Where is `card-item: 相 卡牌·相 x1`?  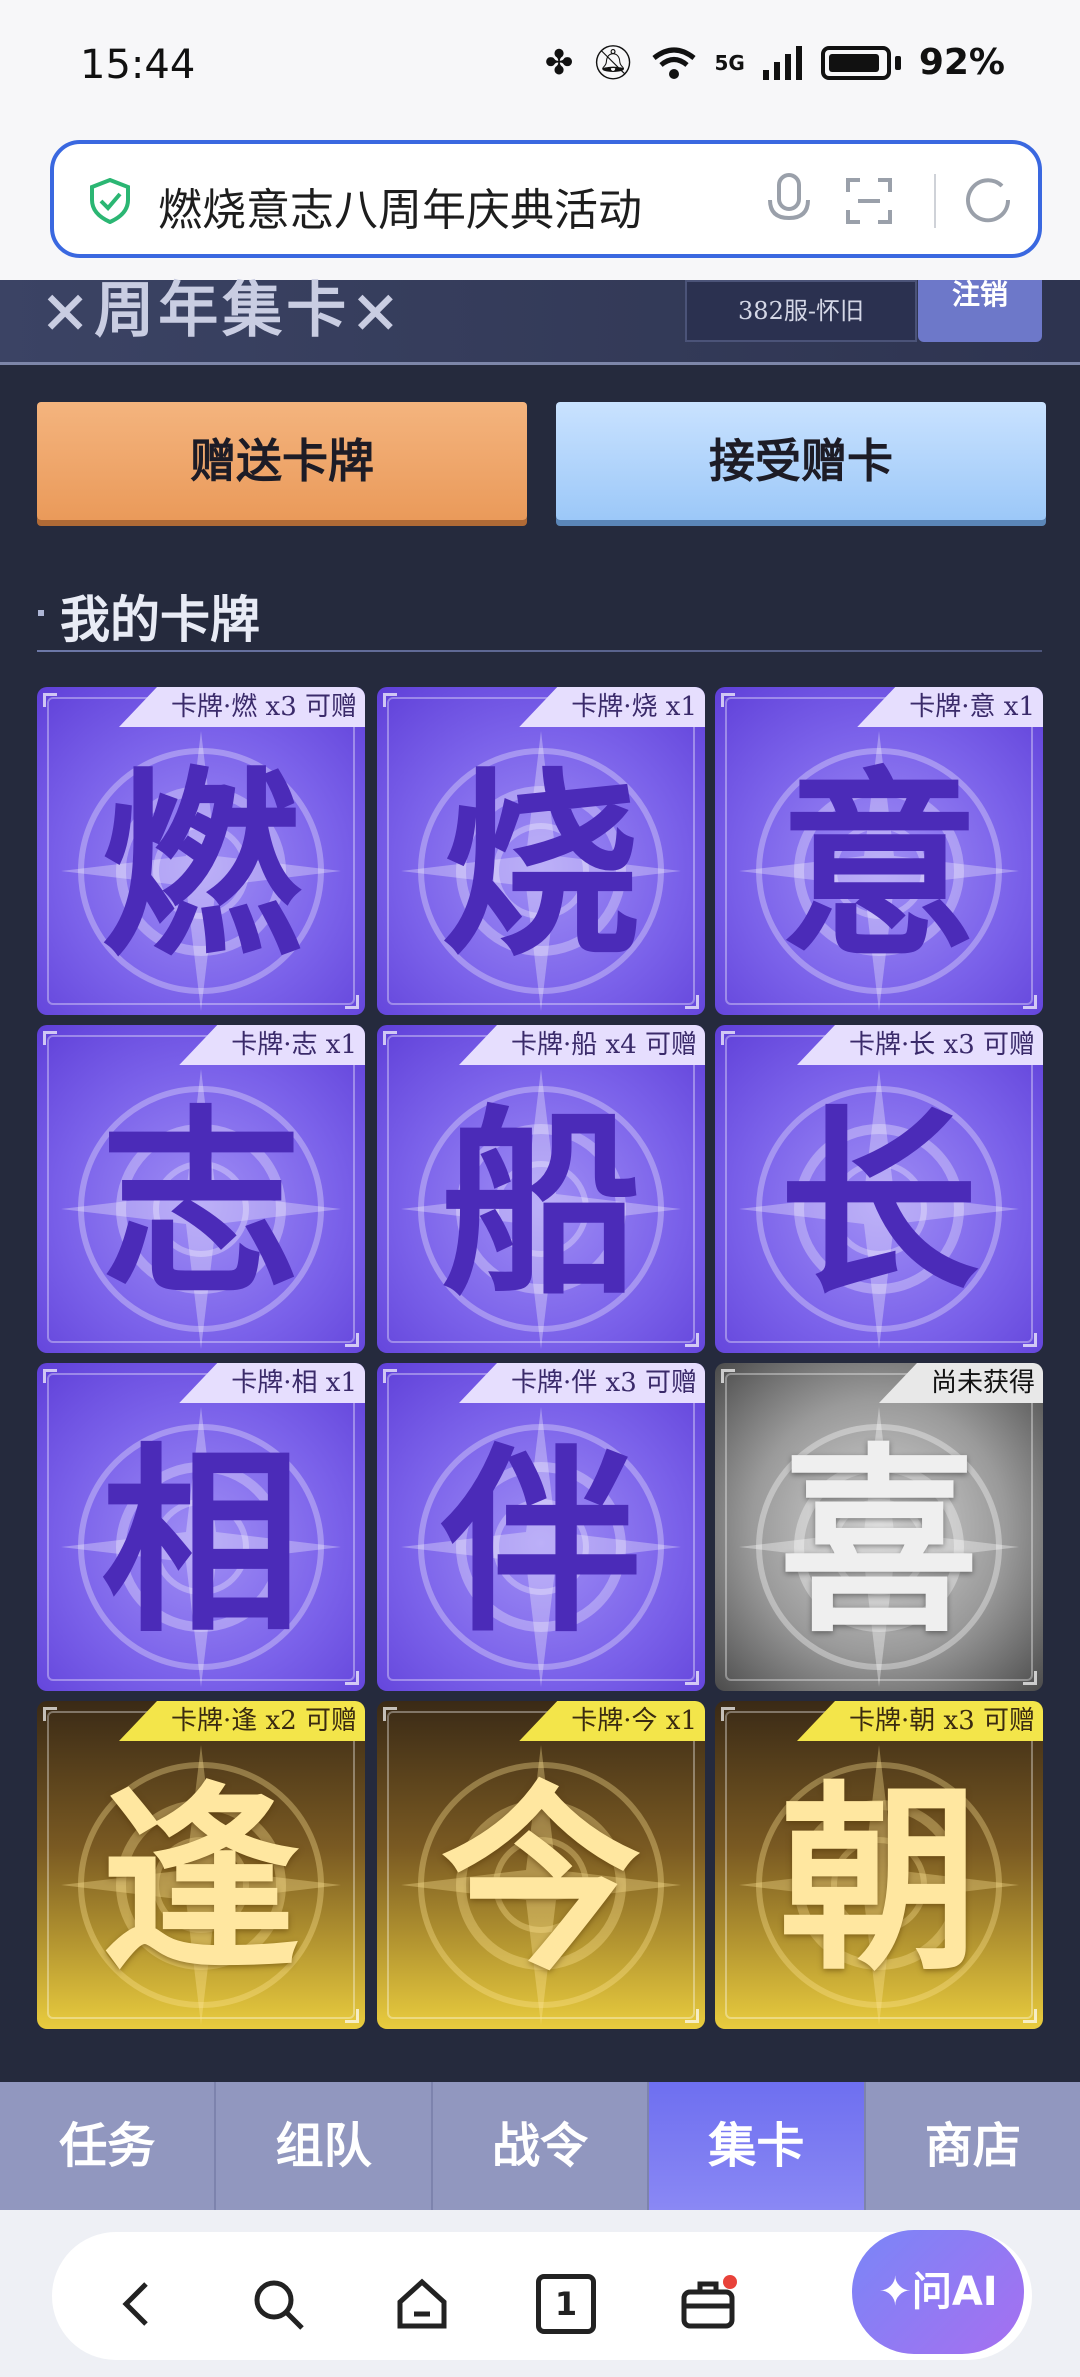
card-item: 相 卡牌·相 x1 is located at coordinates (201, 1527).